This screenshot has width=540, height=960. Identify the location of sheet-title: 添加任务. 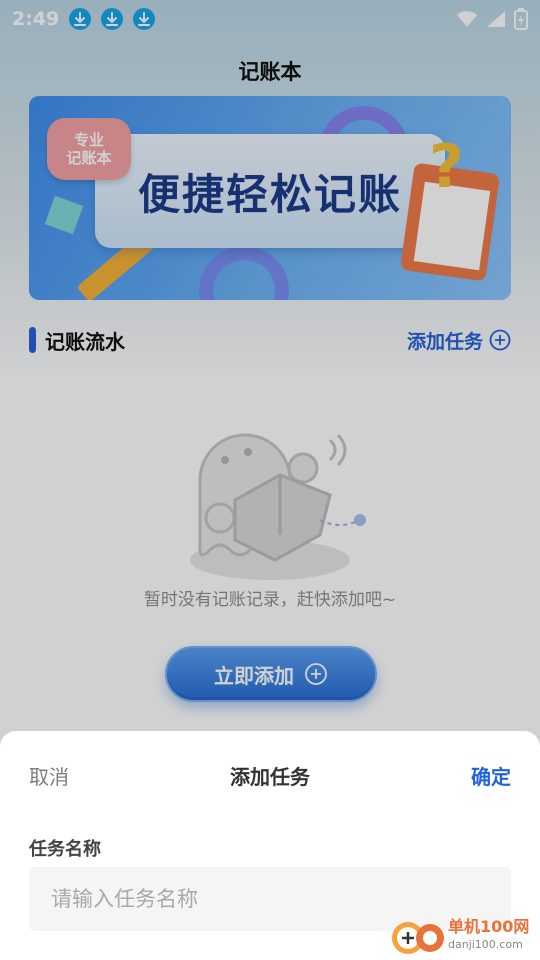
(270, 777).